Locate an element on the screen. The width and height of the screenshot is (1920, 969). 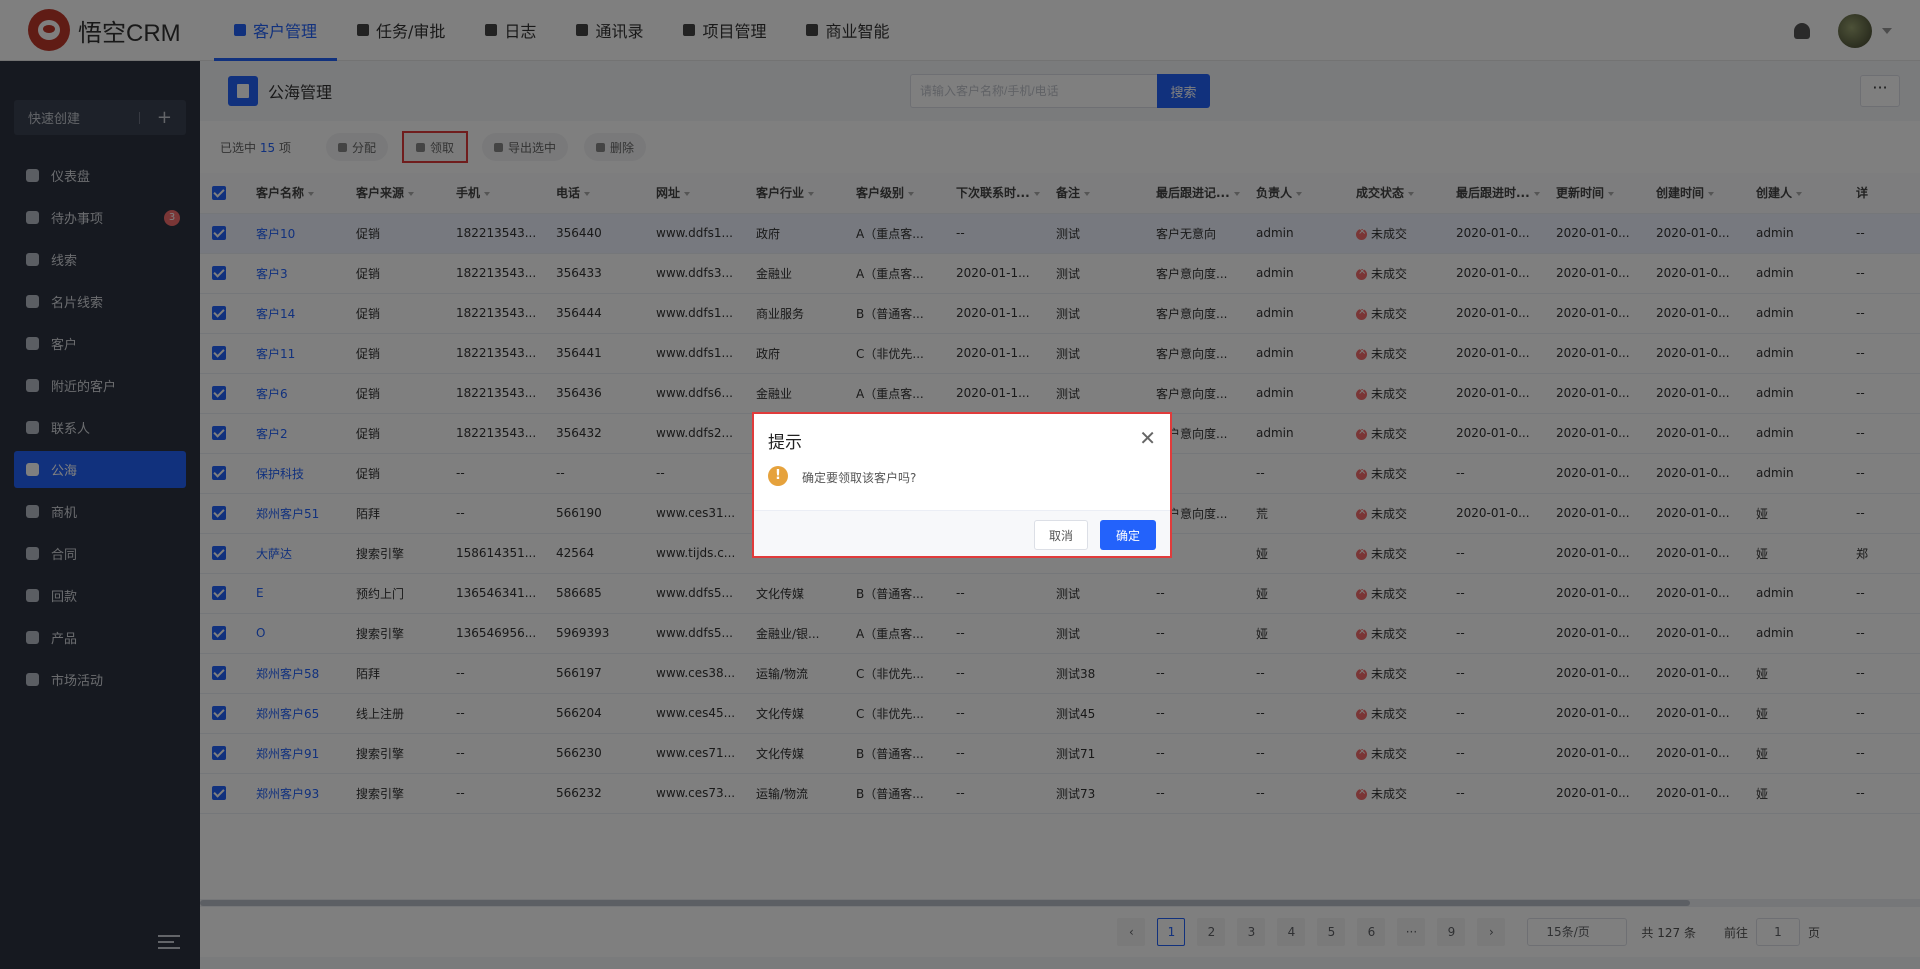
dialog-message: 确定要领取该客户吗? is located at coordinates (859, 478).